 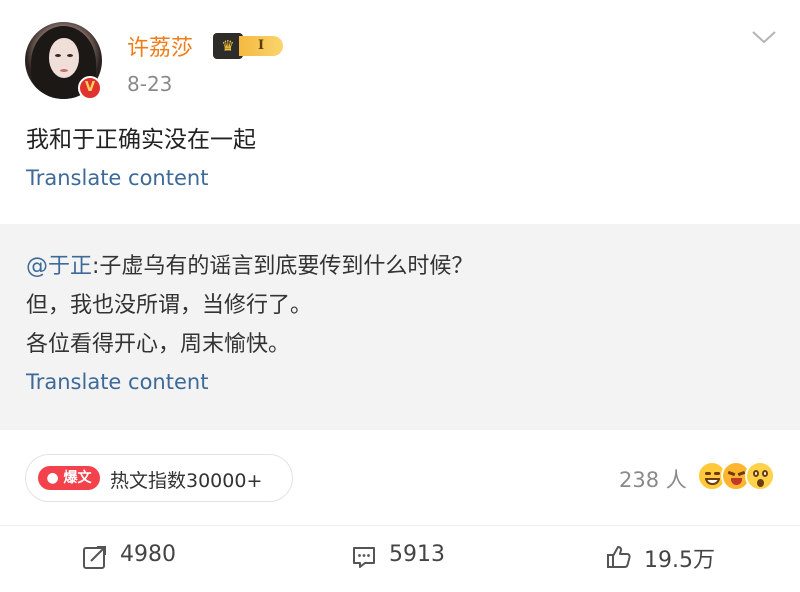 What do you see at coordinates (417, 554) in the screenshot?
I see `comment-count: 5913` at bounding box center [417, 554].